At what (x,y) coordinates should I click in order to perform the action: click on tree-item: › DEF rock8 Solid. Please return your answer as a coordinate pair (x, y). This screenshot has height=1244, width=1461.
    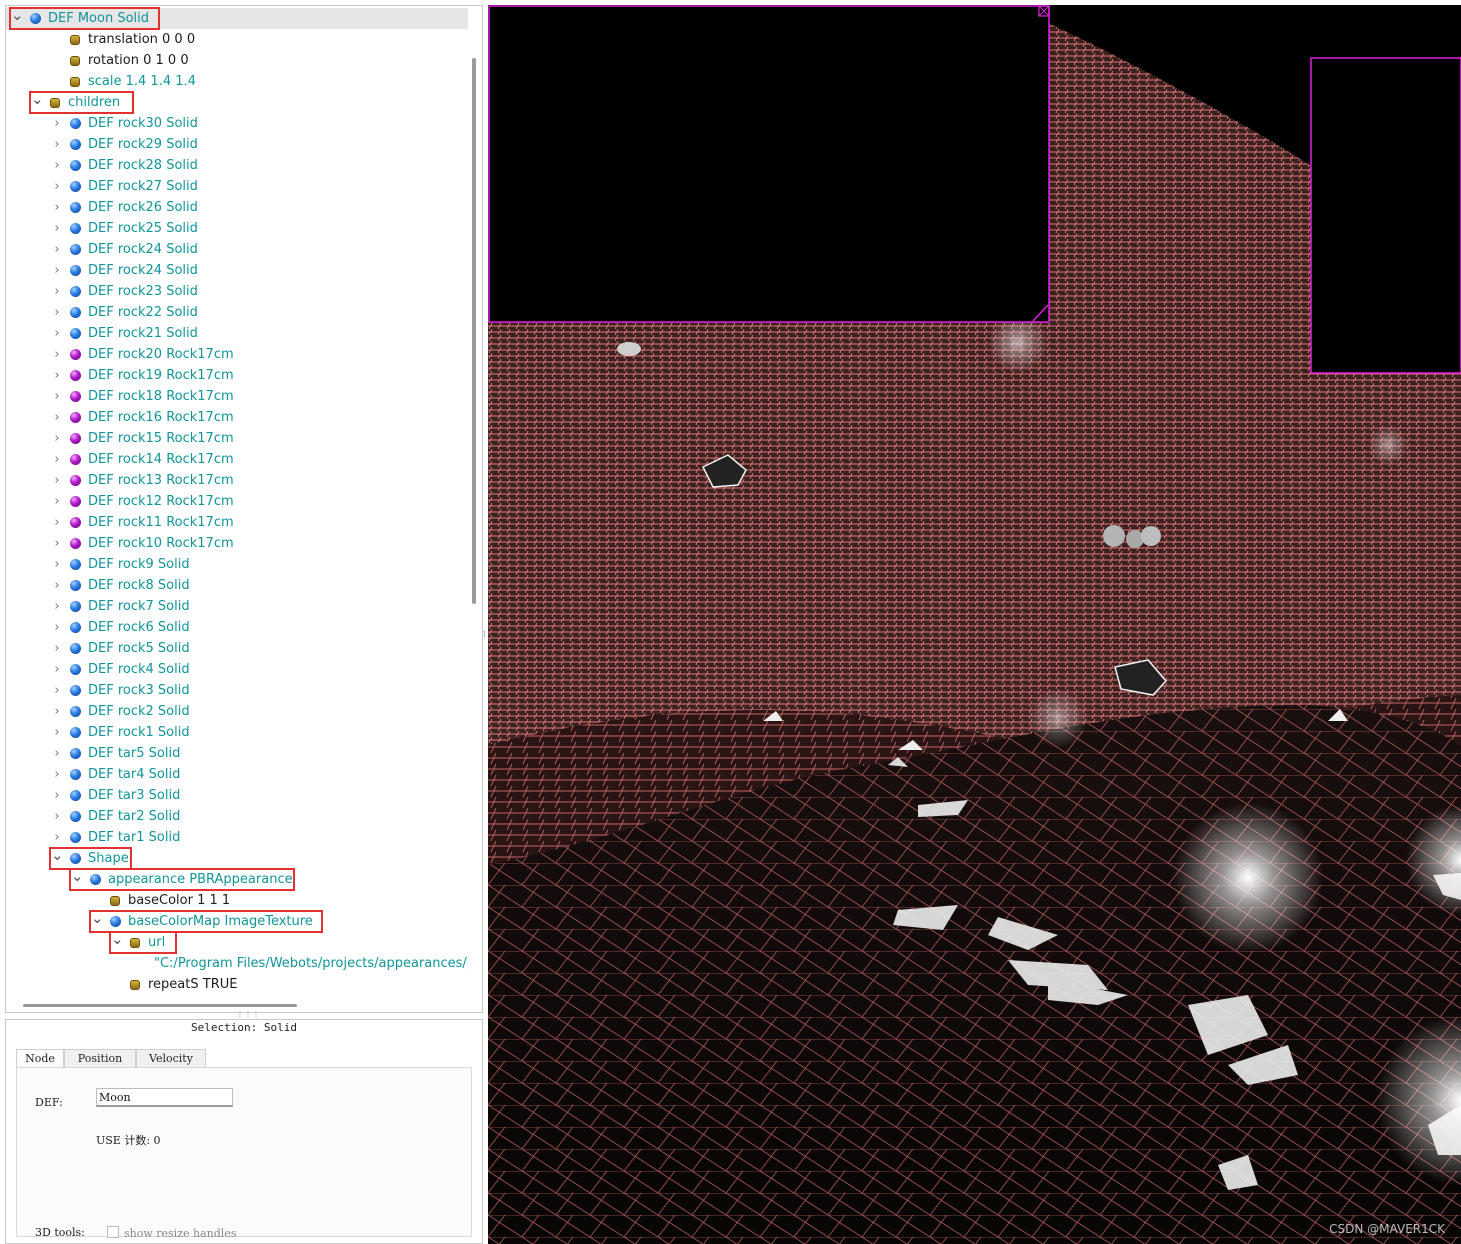
    Looking at the image, I should click on (237, 585).